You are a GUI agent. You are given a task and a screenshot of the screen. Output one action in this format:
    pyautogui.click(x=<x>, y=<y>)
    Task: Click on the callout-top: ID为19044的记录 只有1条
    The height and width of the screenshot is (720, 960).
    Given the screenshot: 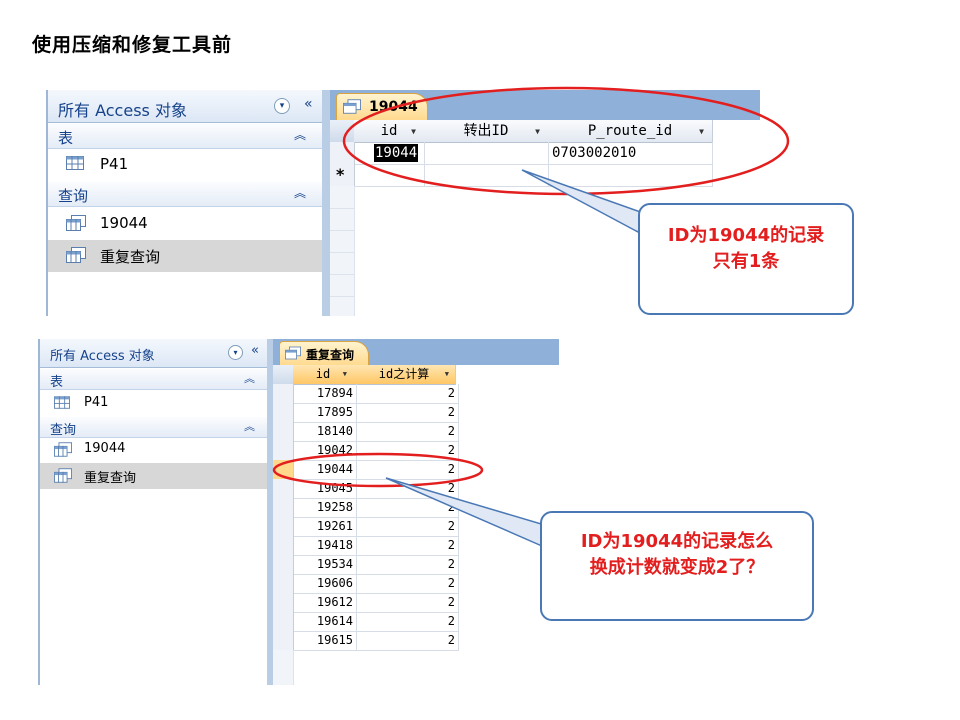 What is the action you would take?
    pyautogui.click(x=746, y=259)
    